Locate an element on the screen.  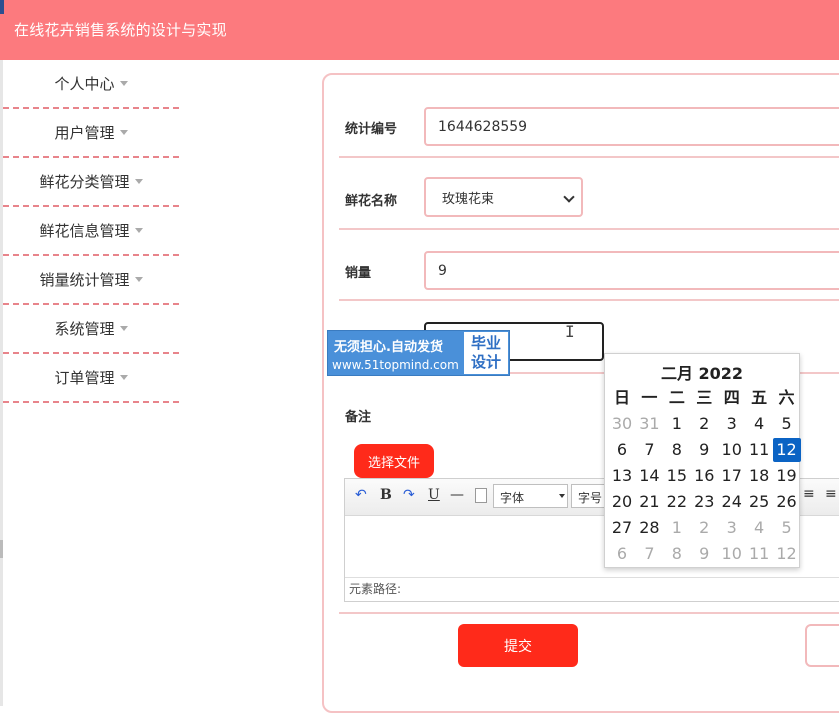
sidebar: 个人中心 用户管理 鲜花分类管理 鲜花信息管理 销量统计管理 系统管理 订单管理 is located at coordinates (91, 231).